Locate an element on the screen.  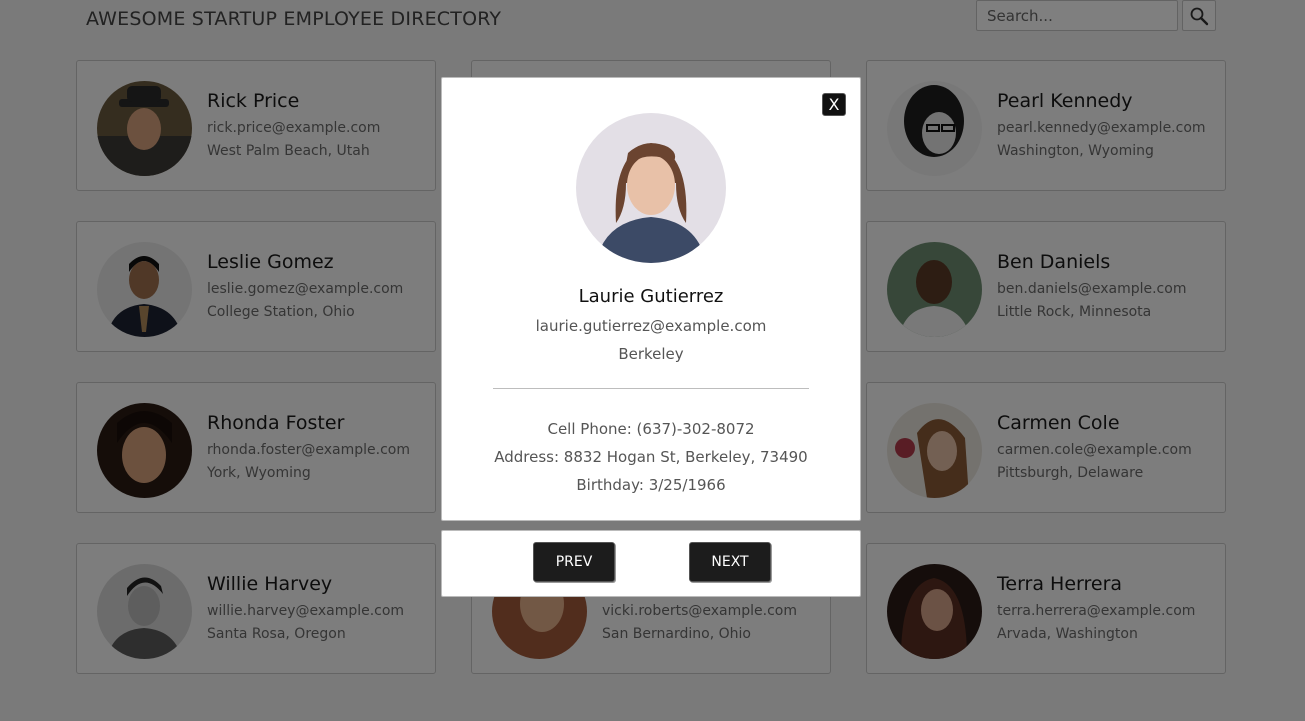
divider is located at coordinates (651, 388).